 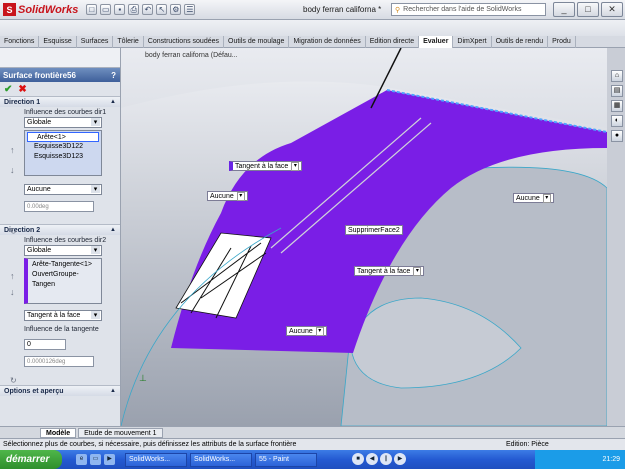 I want to click on tangent-dir1-select: Aucune, so click(x=63, y=189).